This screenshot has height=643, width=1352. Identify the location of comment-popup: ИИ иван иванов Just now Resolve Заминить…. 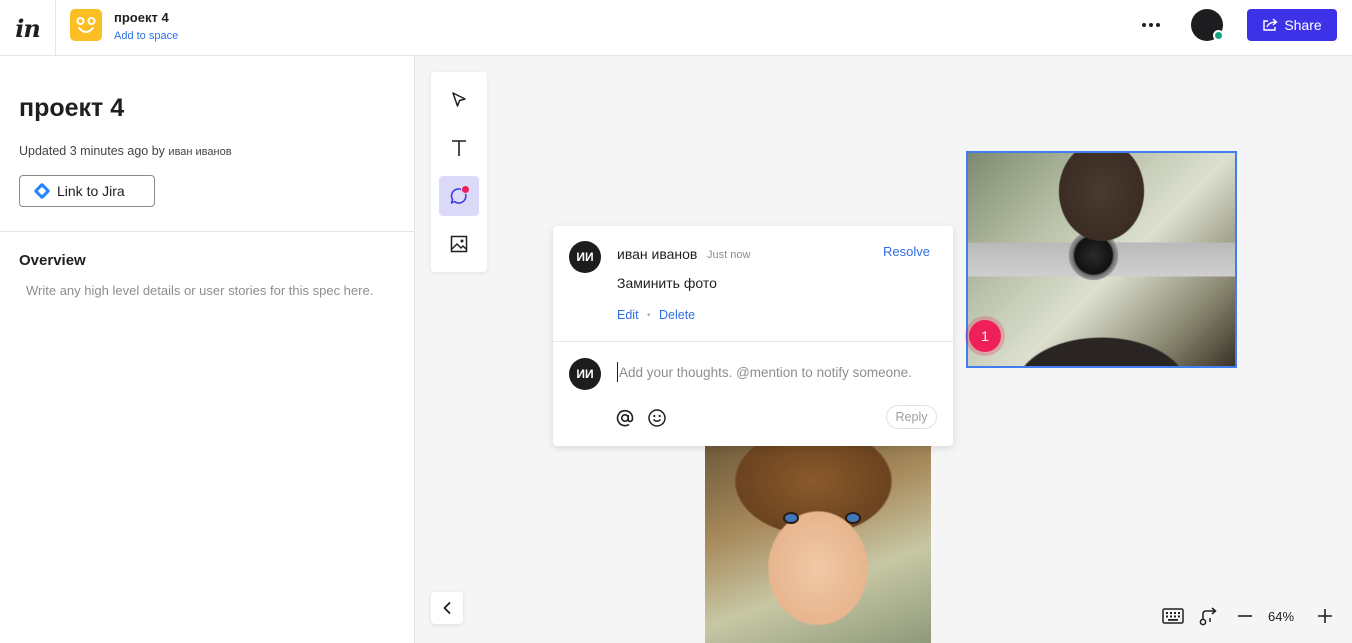
(753, 336).